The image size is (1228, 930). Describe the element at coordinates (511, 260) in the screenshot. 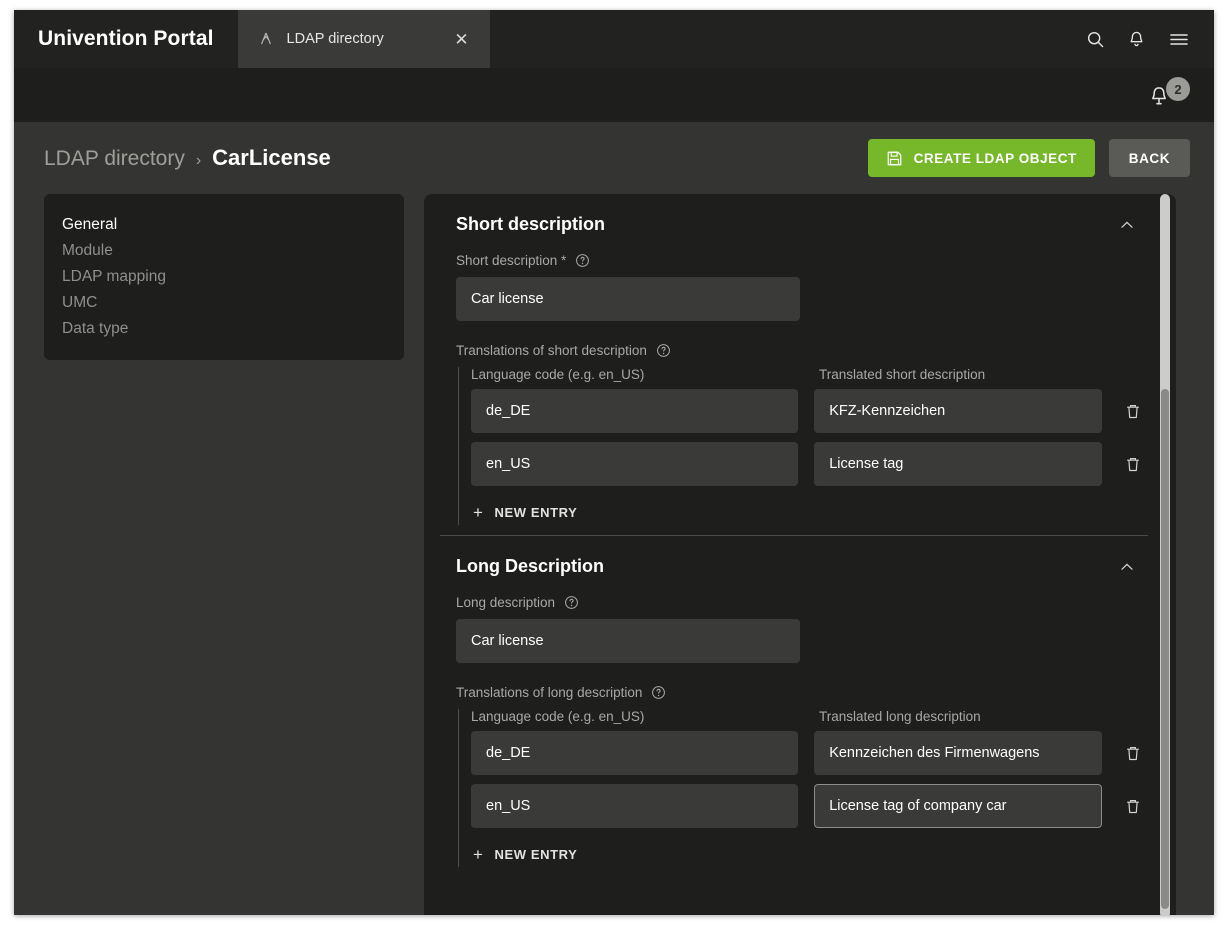

I see `field-label-text: Short description *` at that location.